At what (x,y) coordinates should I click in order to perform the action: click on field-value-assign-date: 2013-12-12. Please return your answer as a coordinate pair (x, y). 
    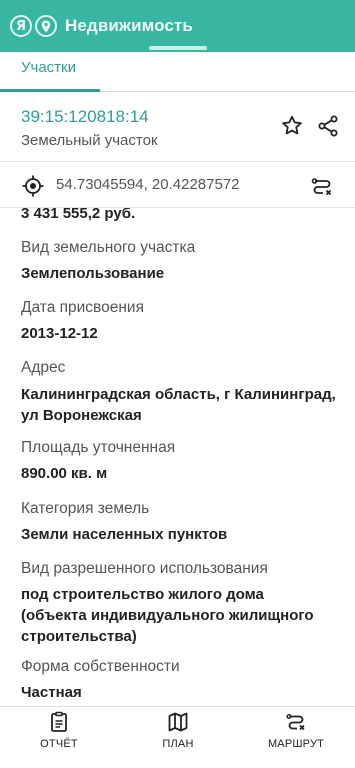
    Looking at the image, I should click on (59, 333).